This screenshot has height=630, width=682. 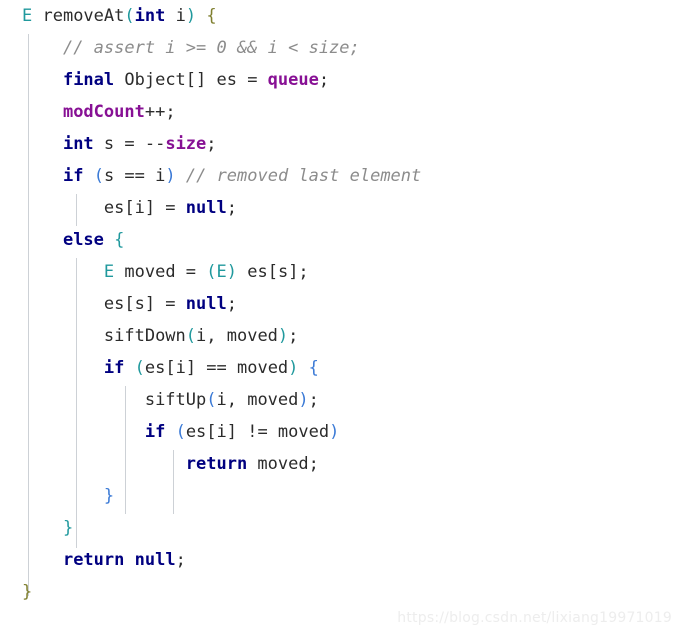 What do you see at coordinates (175, 400) in the screenshot?
I see `code-token-plain: siftUp` at bounding box center [175, 400].